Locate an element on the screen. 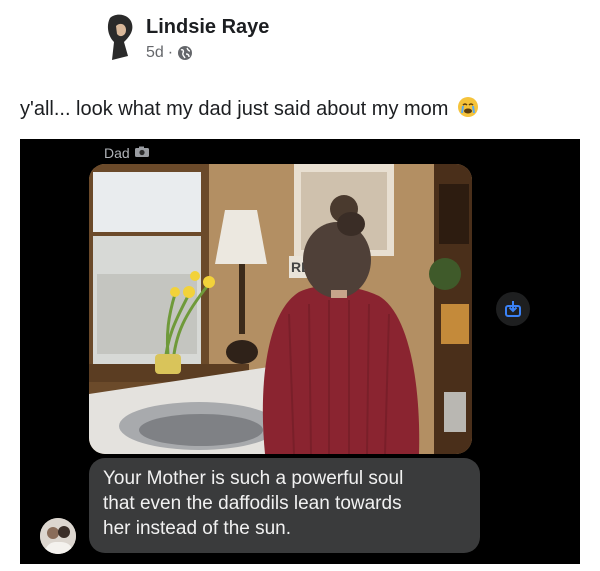 This screenshot has width=600, height=571. sender-avatar is located at coordinates (58, 536).